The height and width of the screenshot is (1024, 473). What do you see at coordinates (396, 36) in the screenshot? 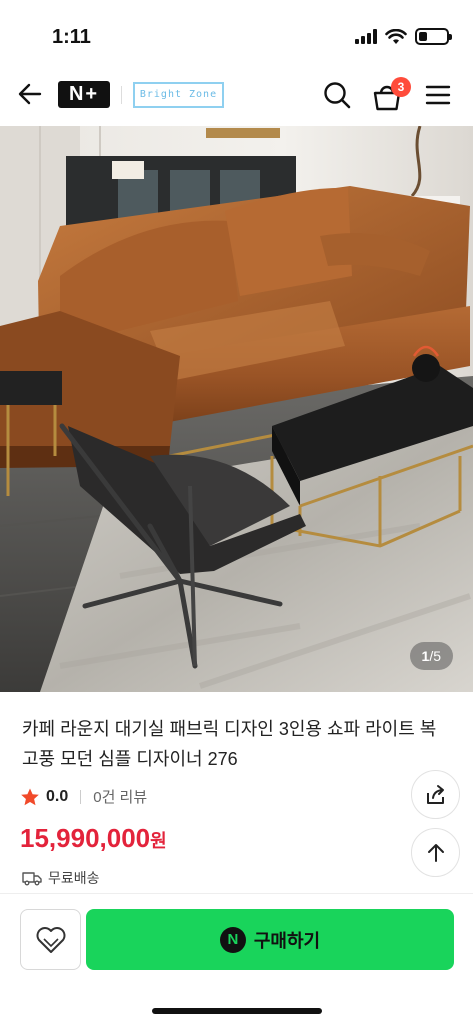
I see `wifi-icon` at bounding box center [396, 36].